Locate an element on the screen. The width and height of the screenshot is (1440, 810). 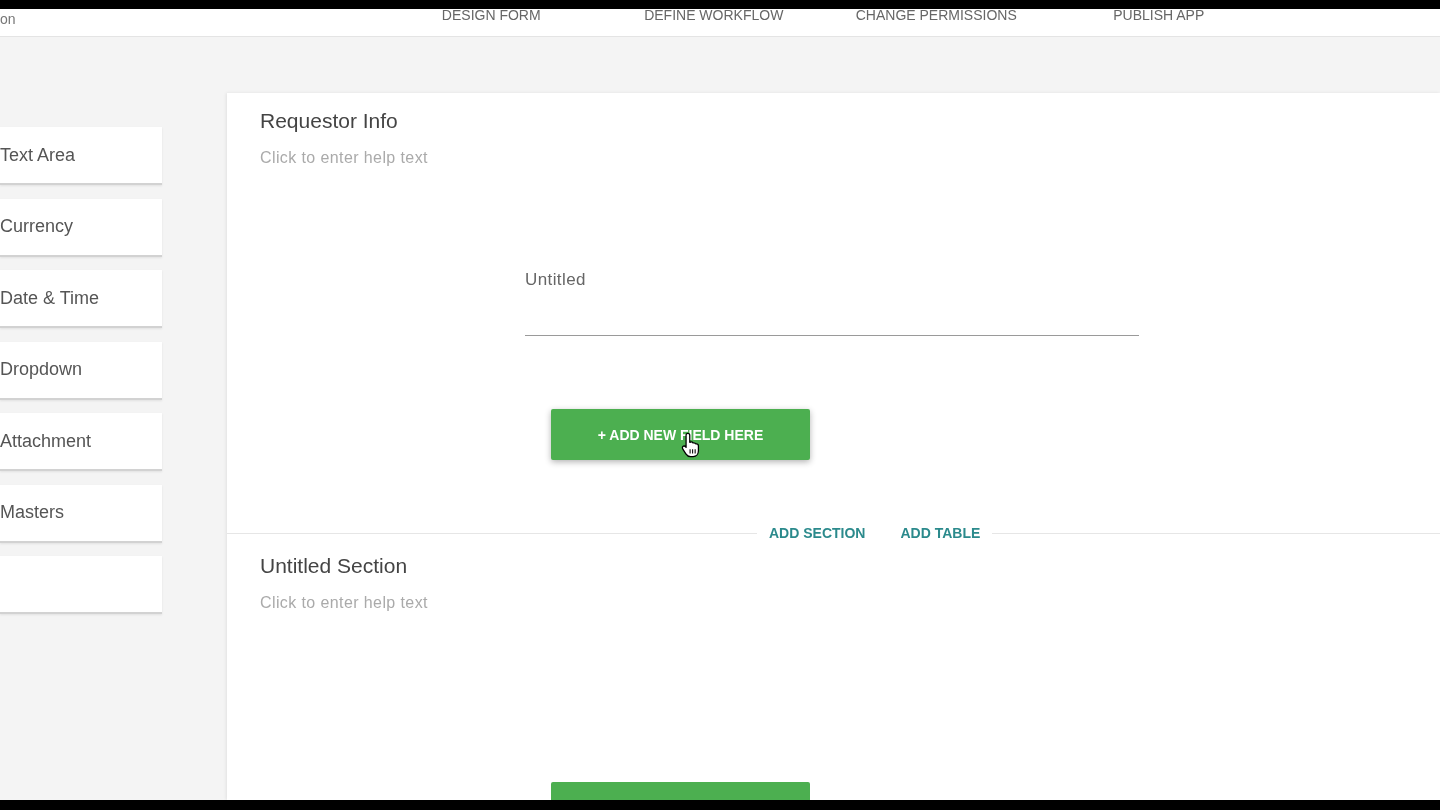
step-tab: DESIGN FORM is located at coordinates (491, 15).